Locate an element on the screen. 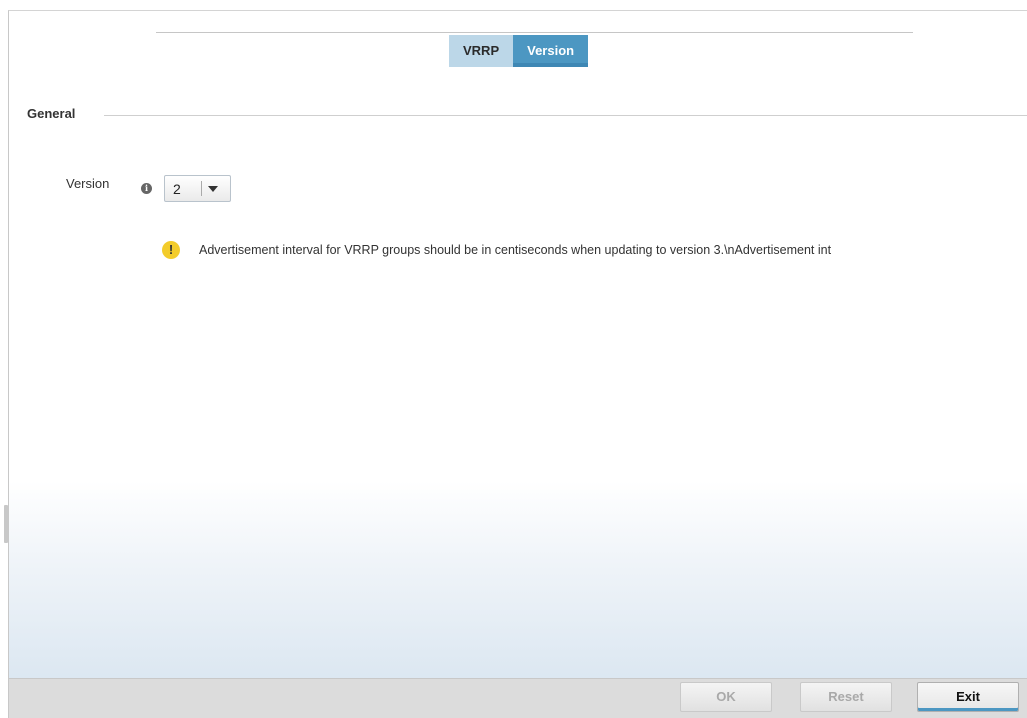  tab-version: Version is located at coordinates (551, 51).